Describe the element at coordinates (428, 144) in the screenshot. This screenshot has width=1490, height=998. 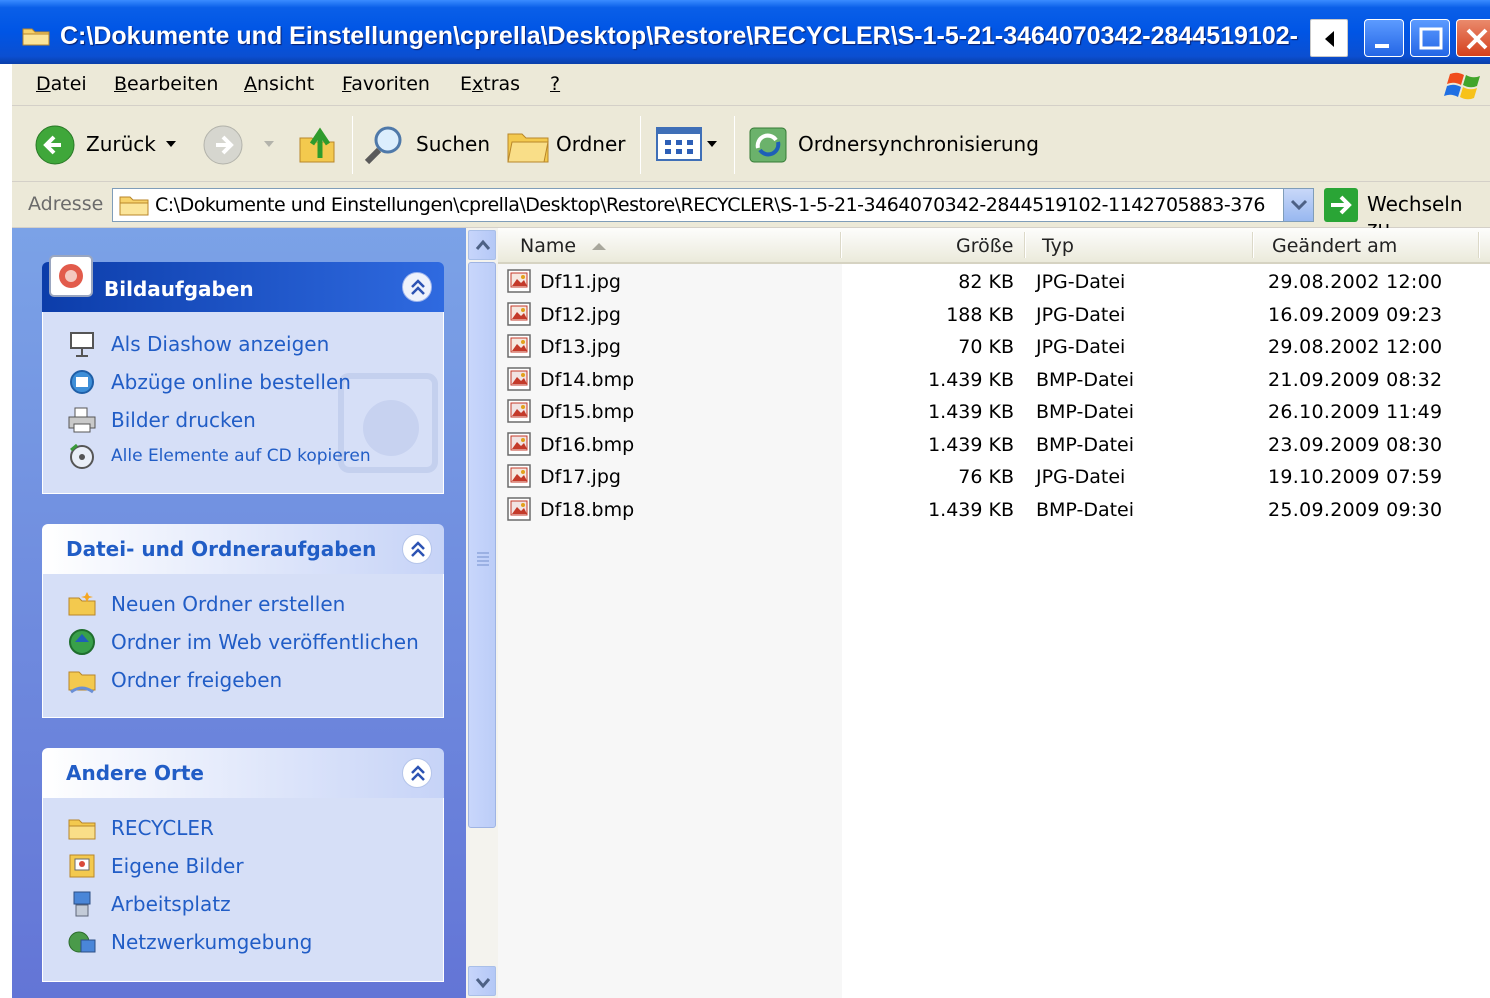
I see `search-button: Suchen` at that location.